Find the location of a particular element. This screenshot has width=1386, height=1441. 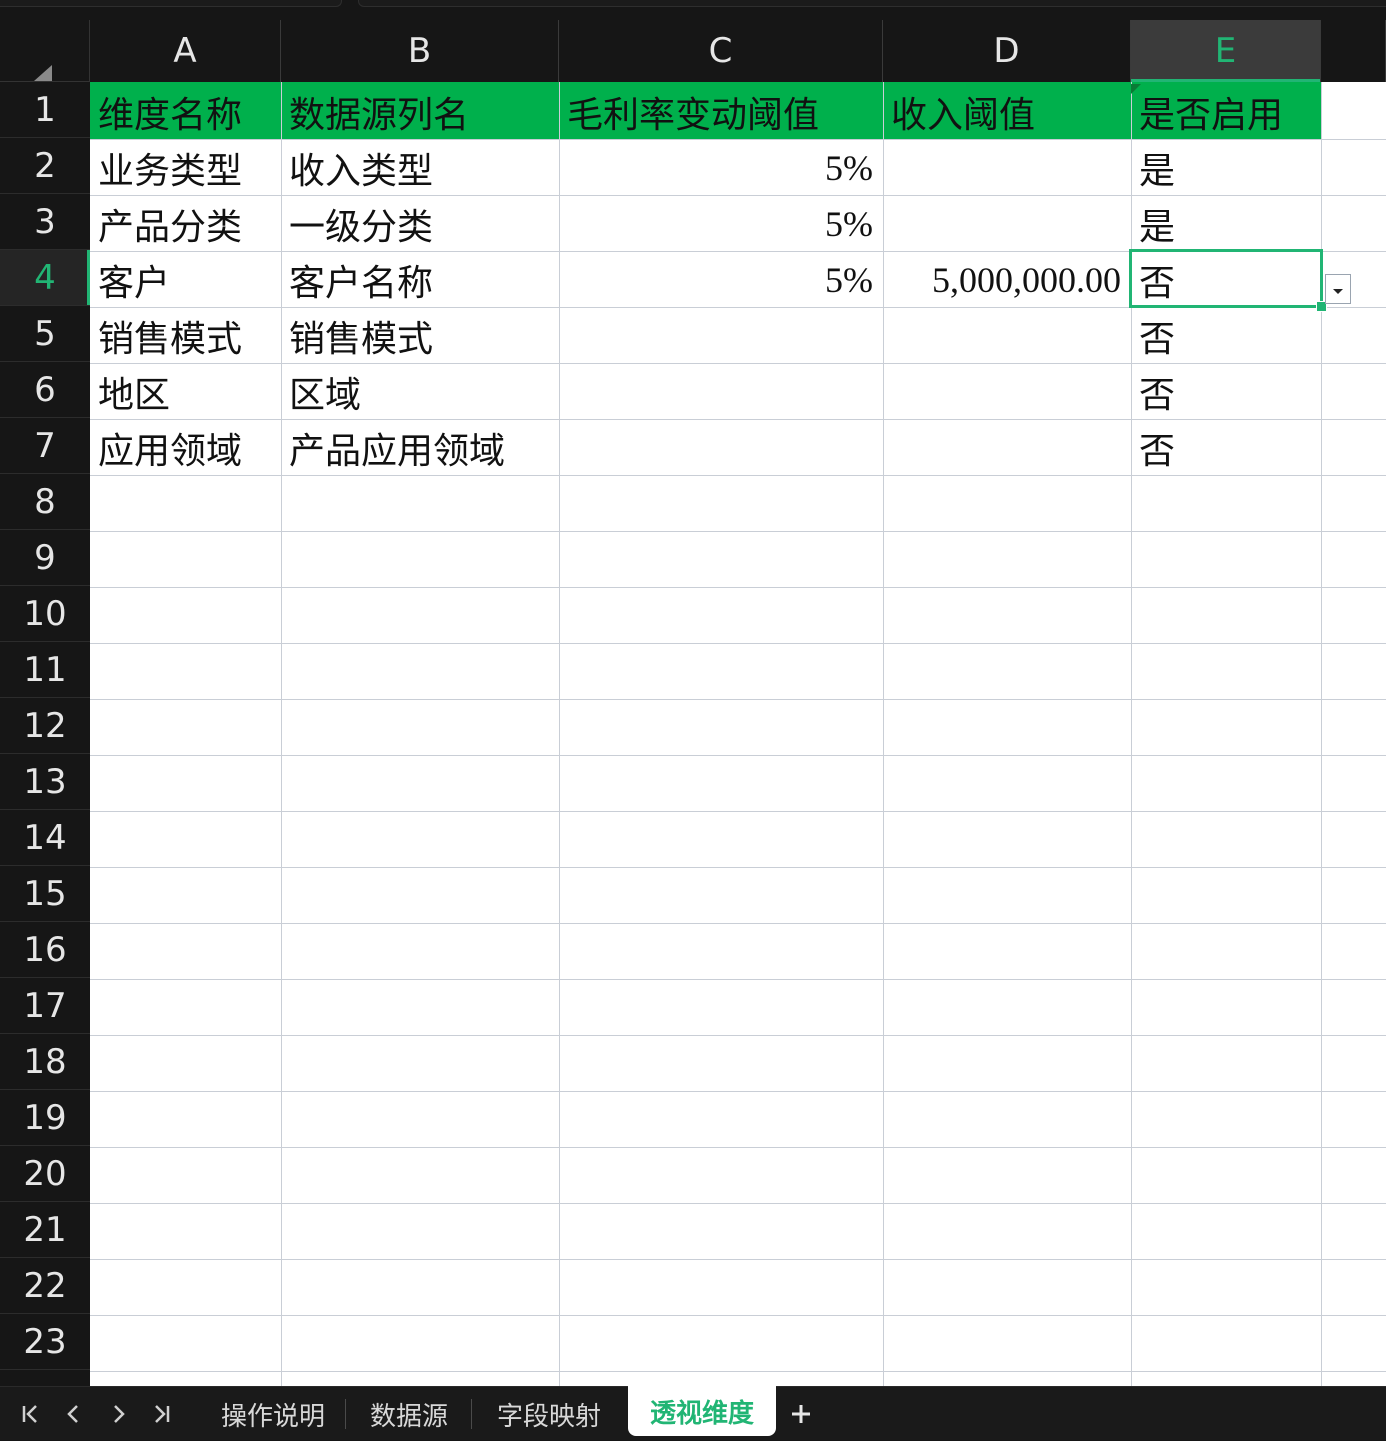

tab-field-mapping: 字段映射 is located at coordinates (549, 1414).